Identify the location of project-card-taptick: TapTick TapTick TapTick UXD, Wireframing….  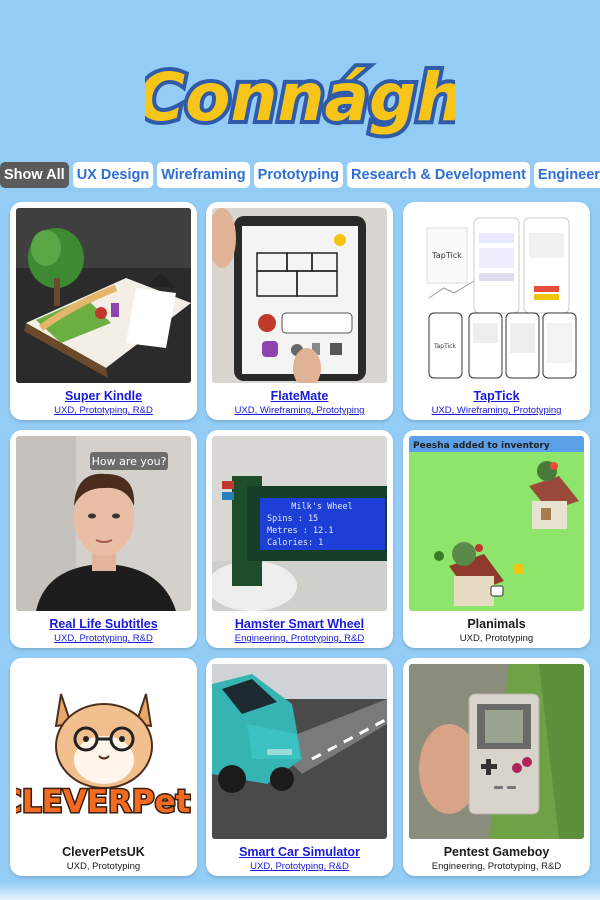
(496, 311).